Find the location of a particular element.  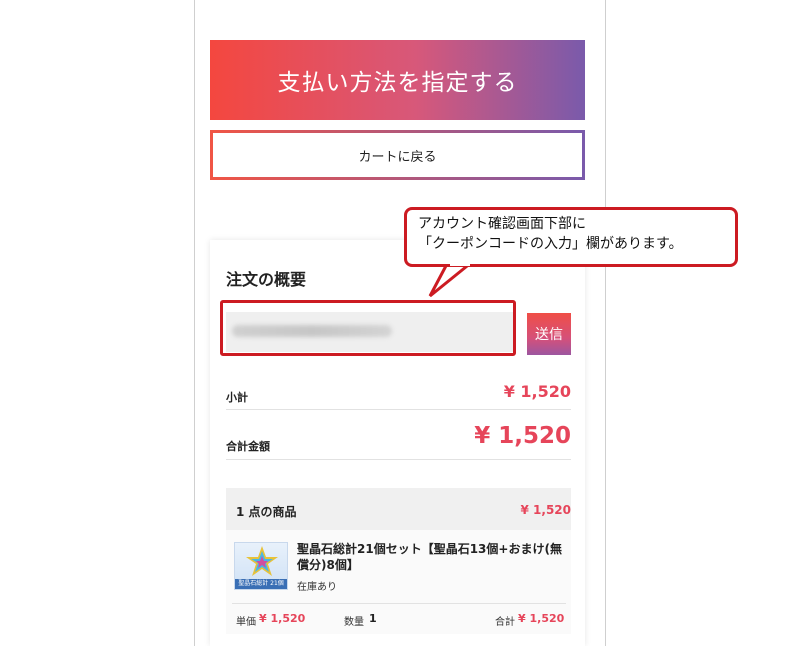

annotation-callout-text: アカウント確認画面下部に 「クーポンコードの入力」欄があります。 is located at coordinates (550, 234).